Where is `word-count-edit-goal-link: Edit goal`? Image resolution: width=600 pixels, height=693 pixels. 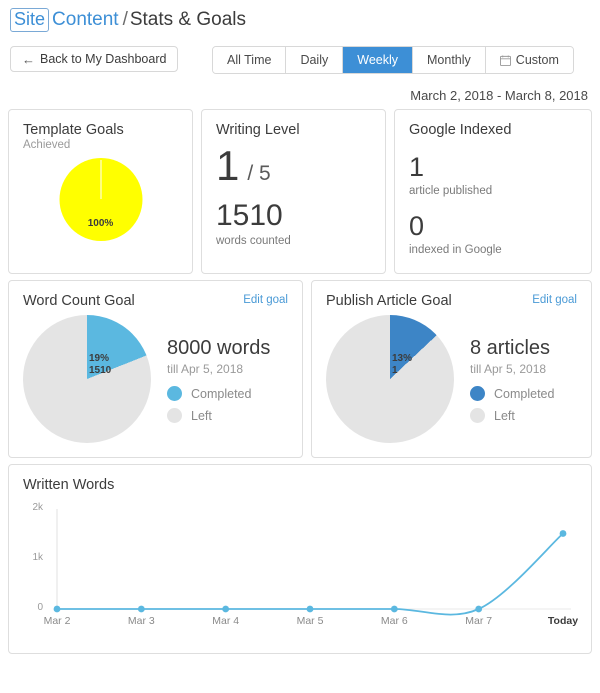 word-count-edit-goal-link: Edit goal is located at coordinates (265, 300).